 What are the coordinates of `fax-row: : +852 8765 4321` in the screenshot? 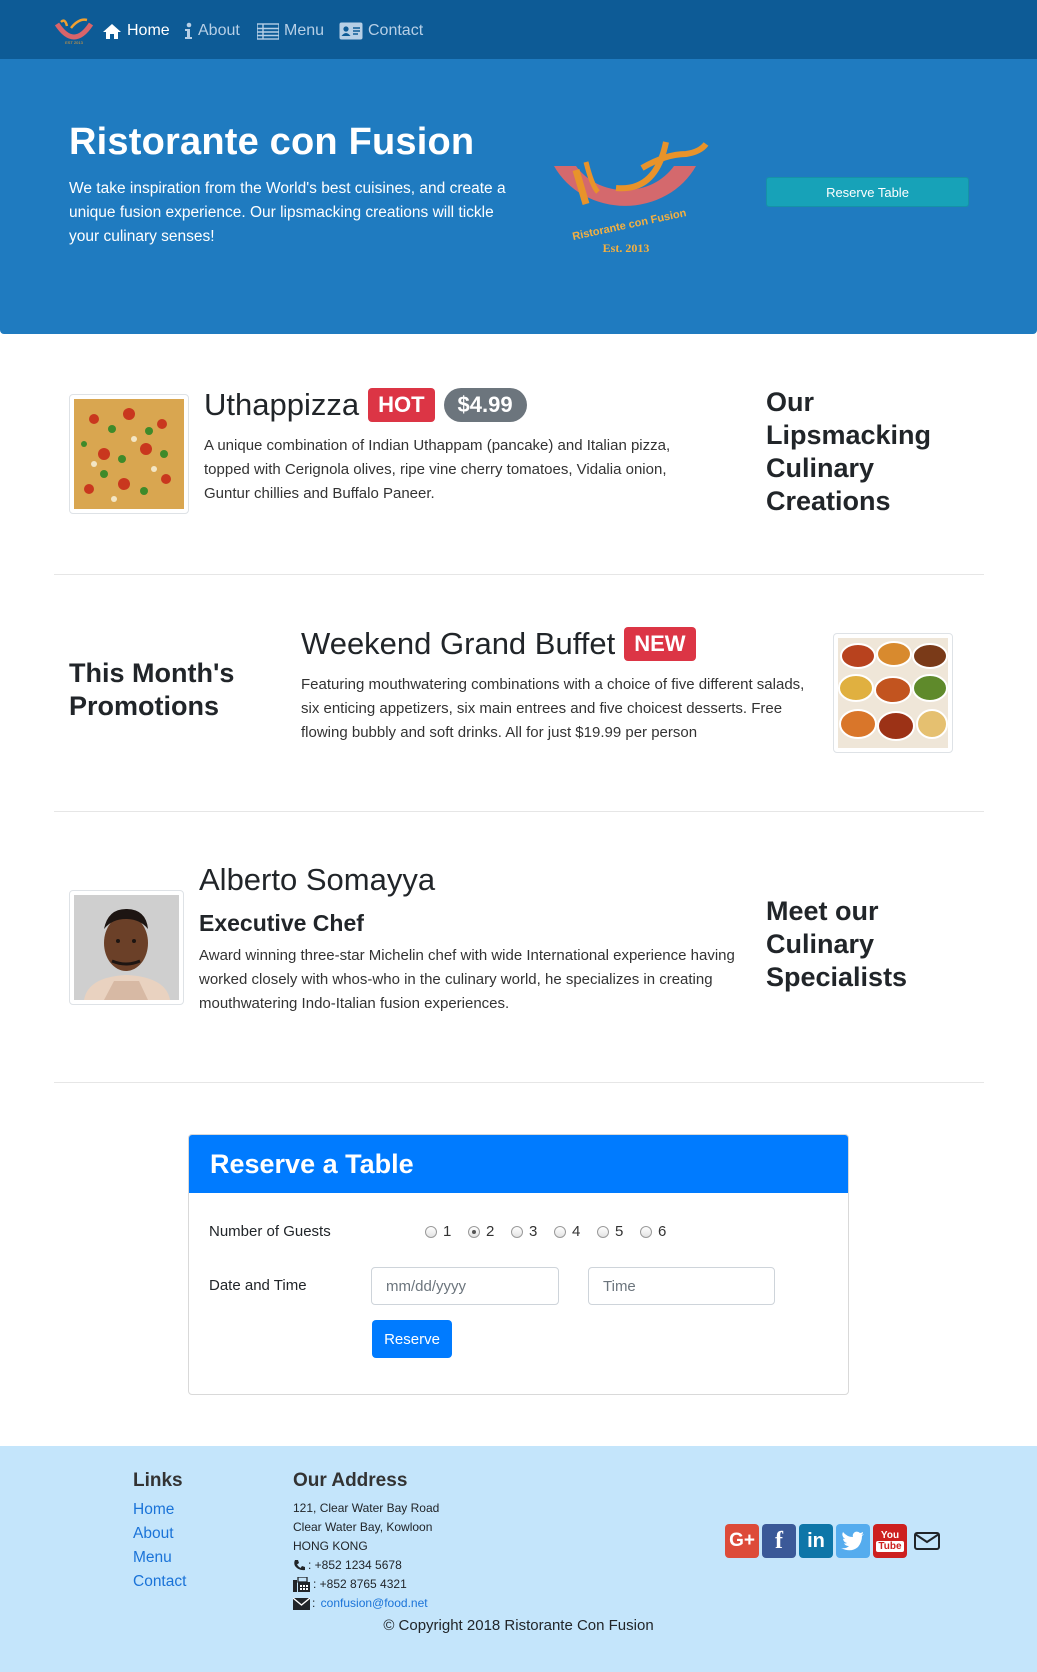 It's located at (366, 1584).